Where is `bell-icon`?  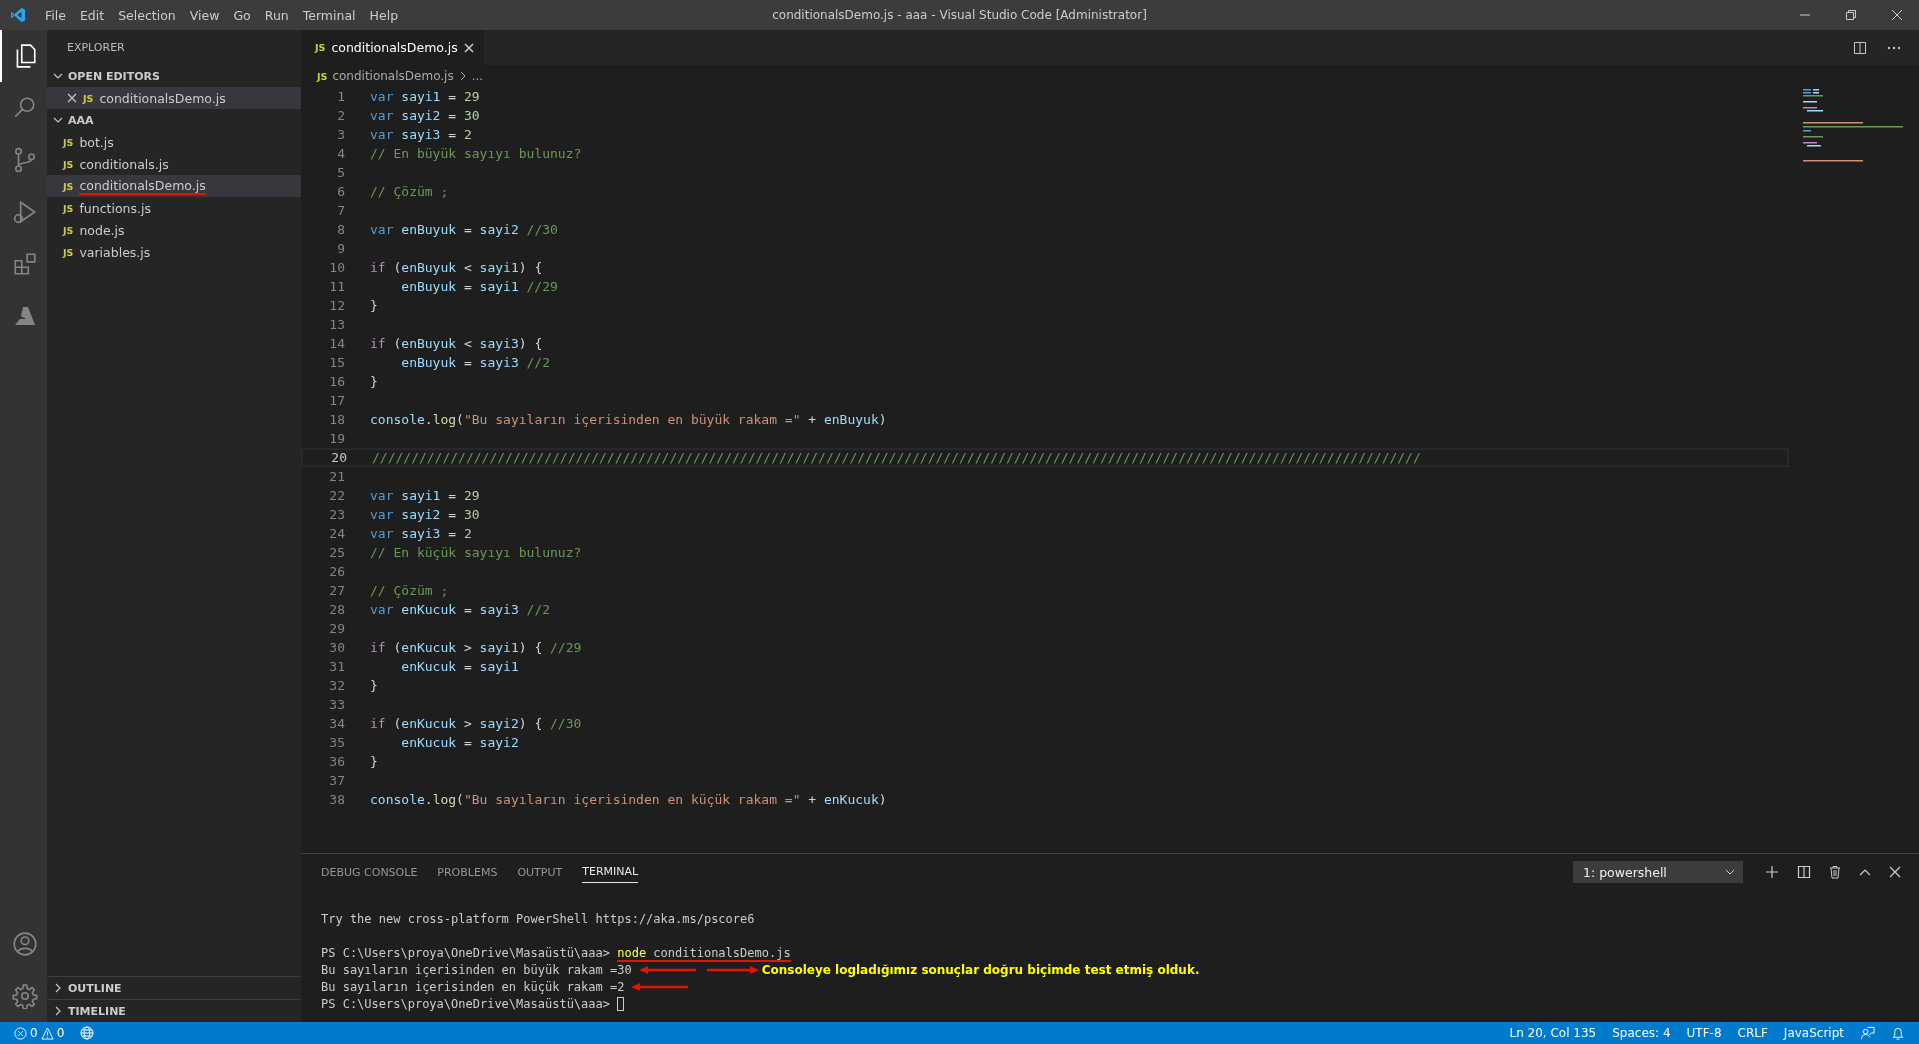
bell-icon is located at coordinates (1898, 1033).